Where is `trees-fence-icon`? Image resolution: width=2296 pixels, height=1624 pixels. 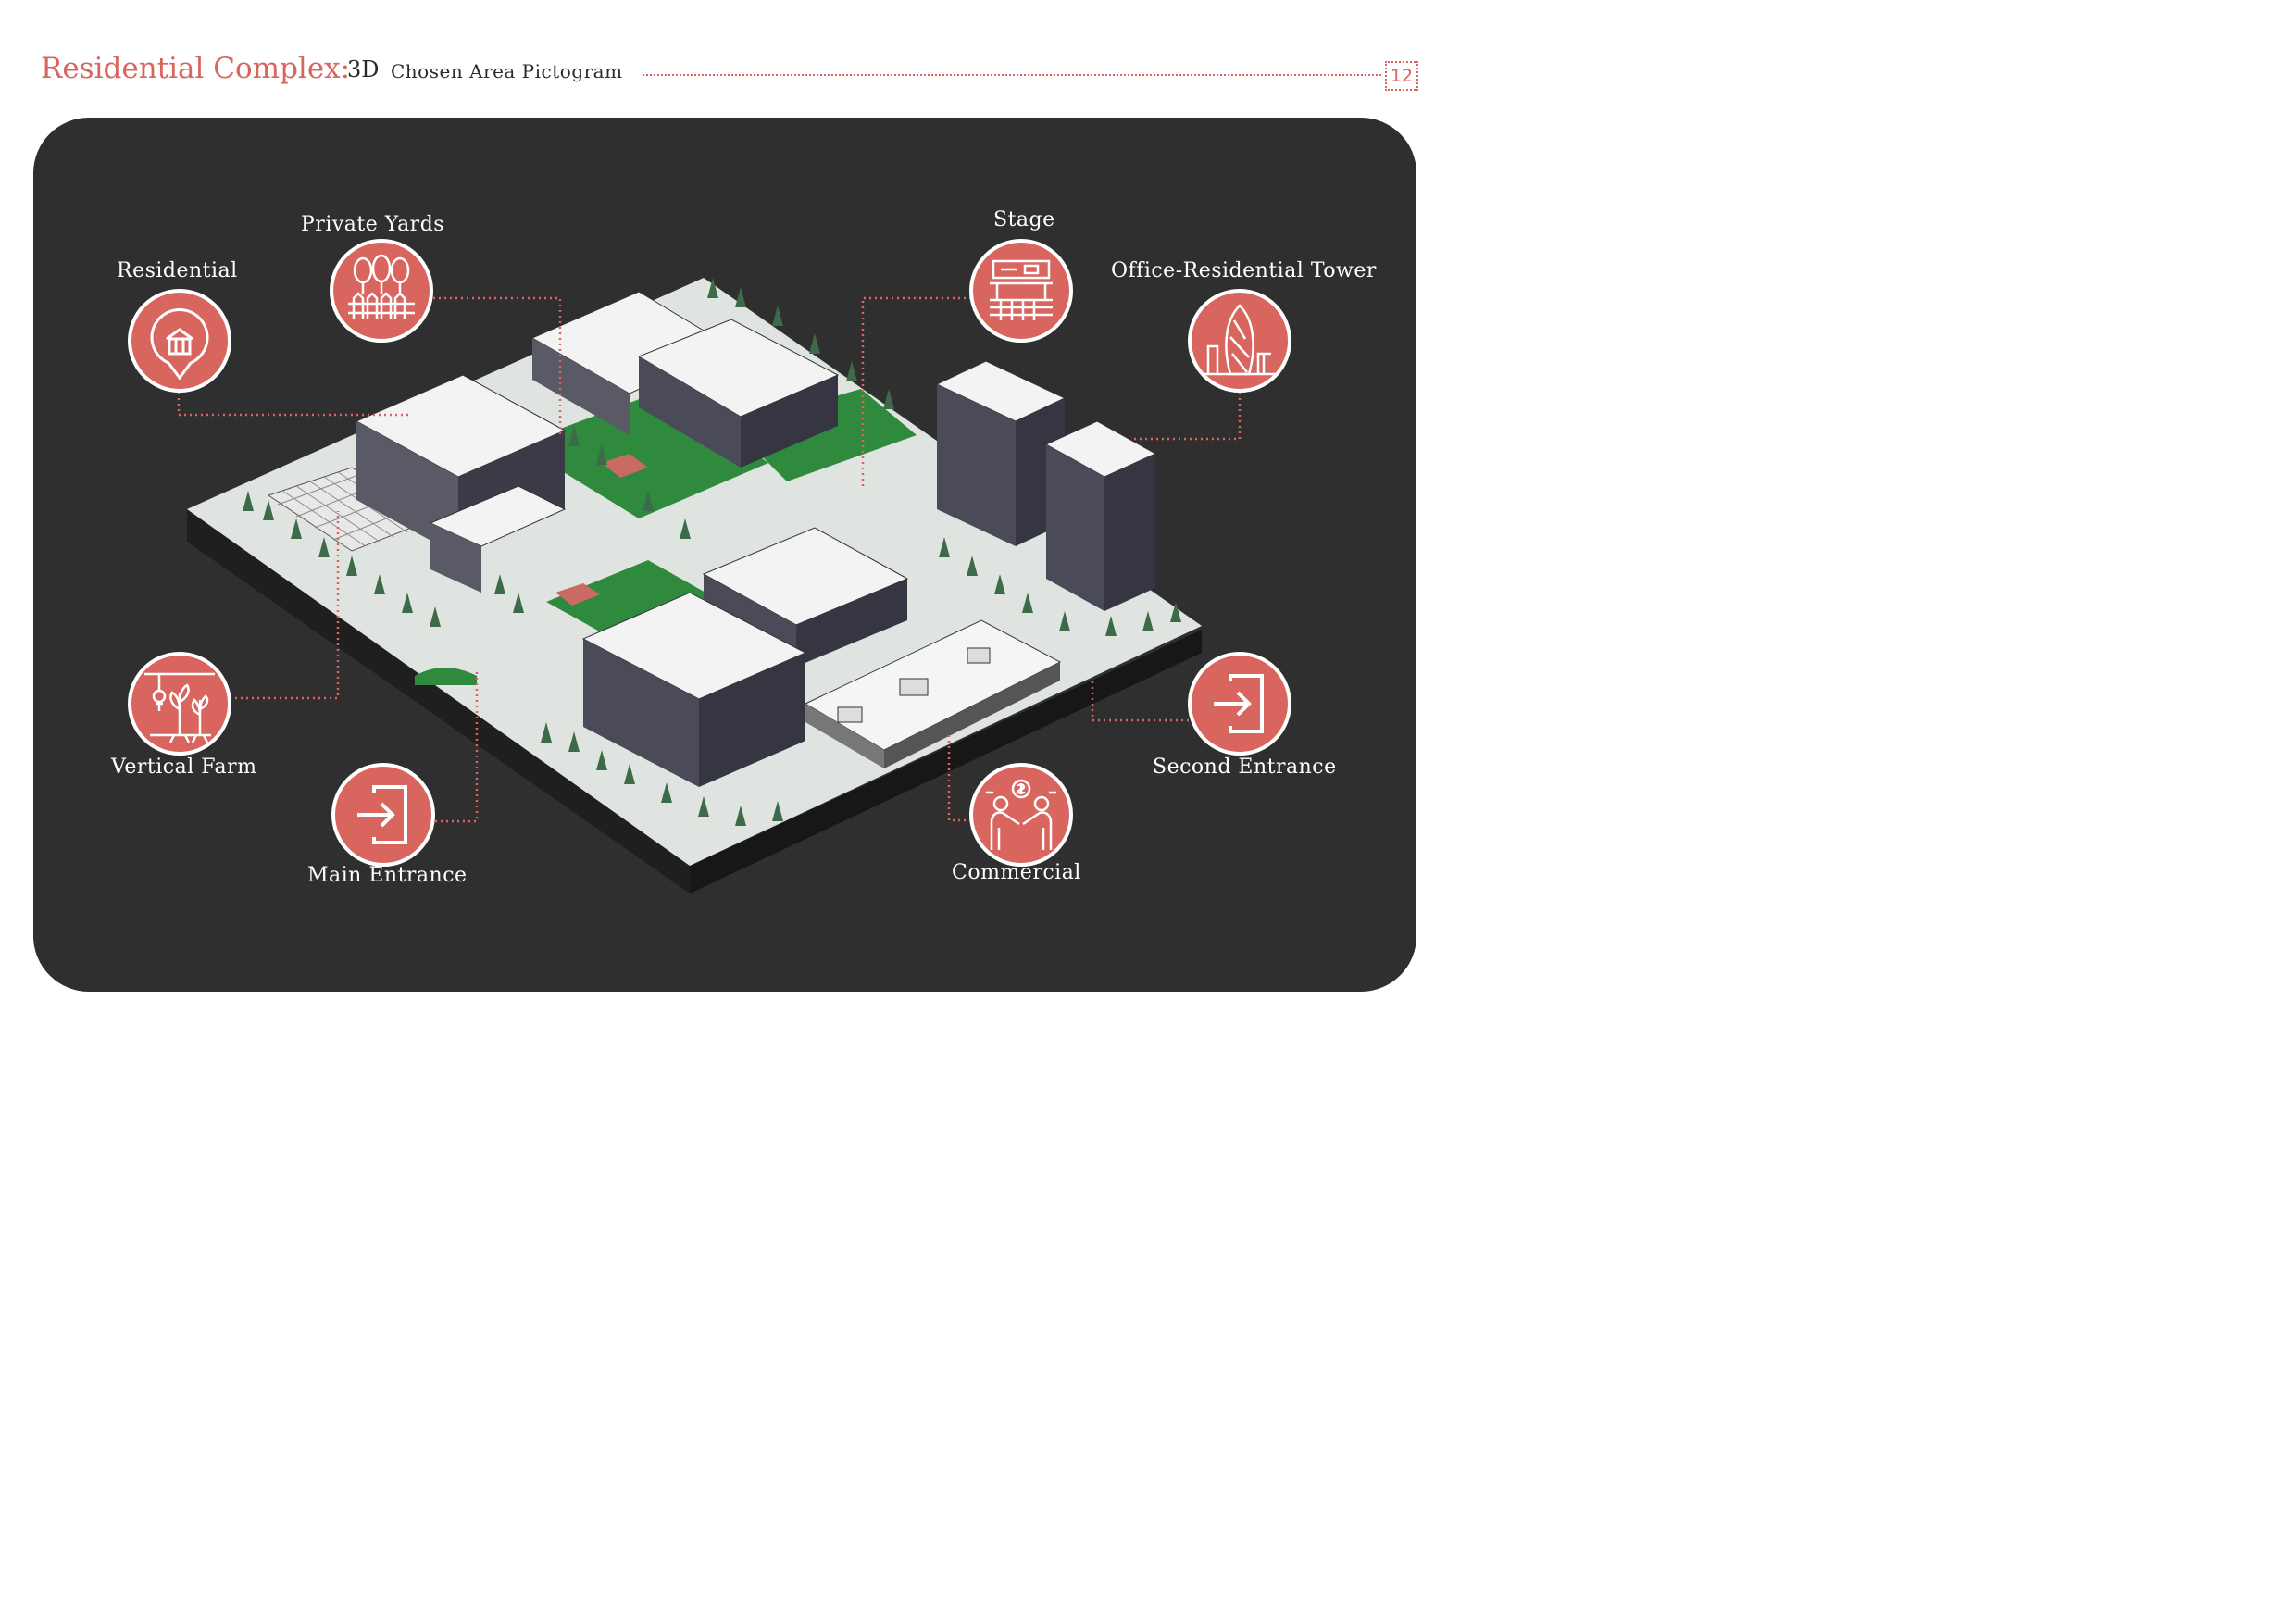
trees-fence-icon is located at coordinates (381, 286).